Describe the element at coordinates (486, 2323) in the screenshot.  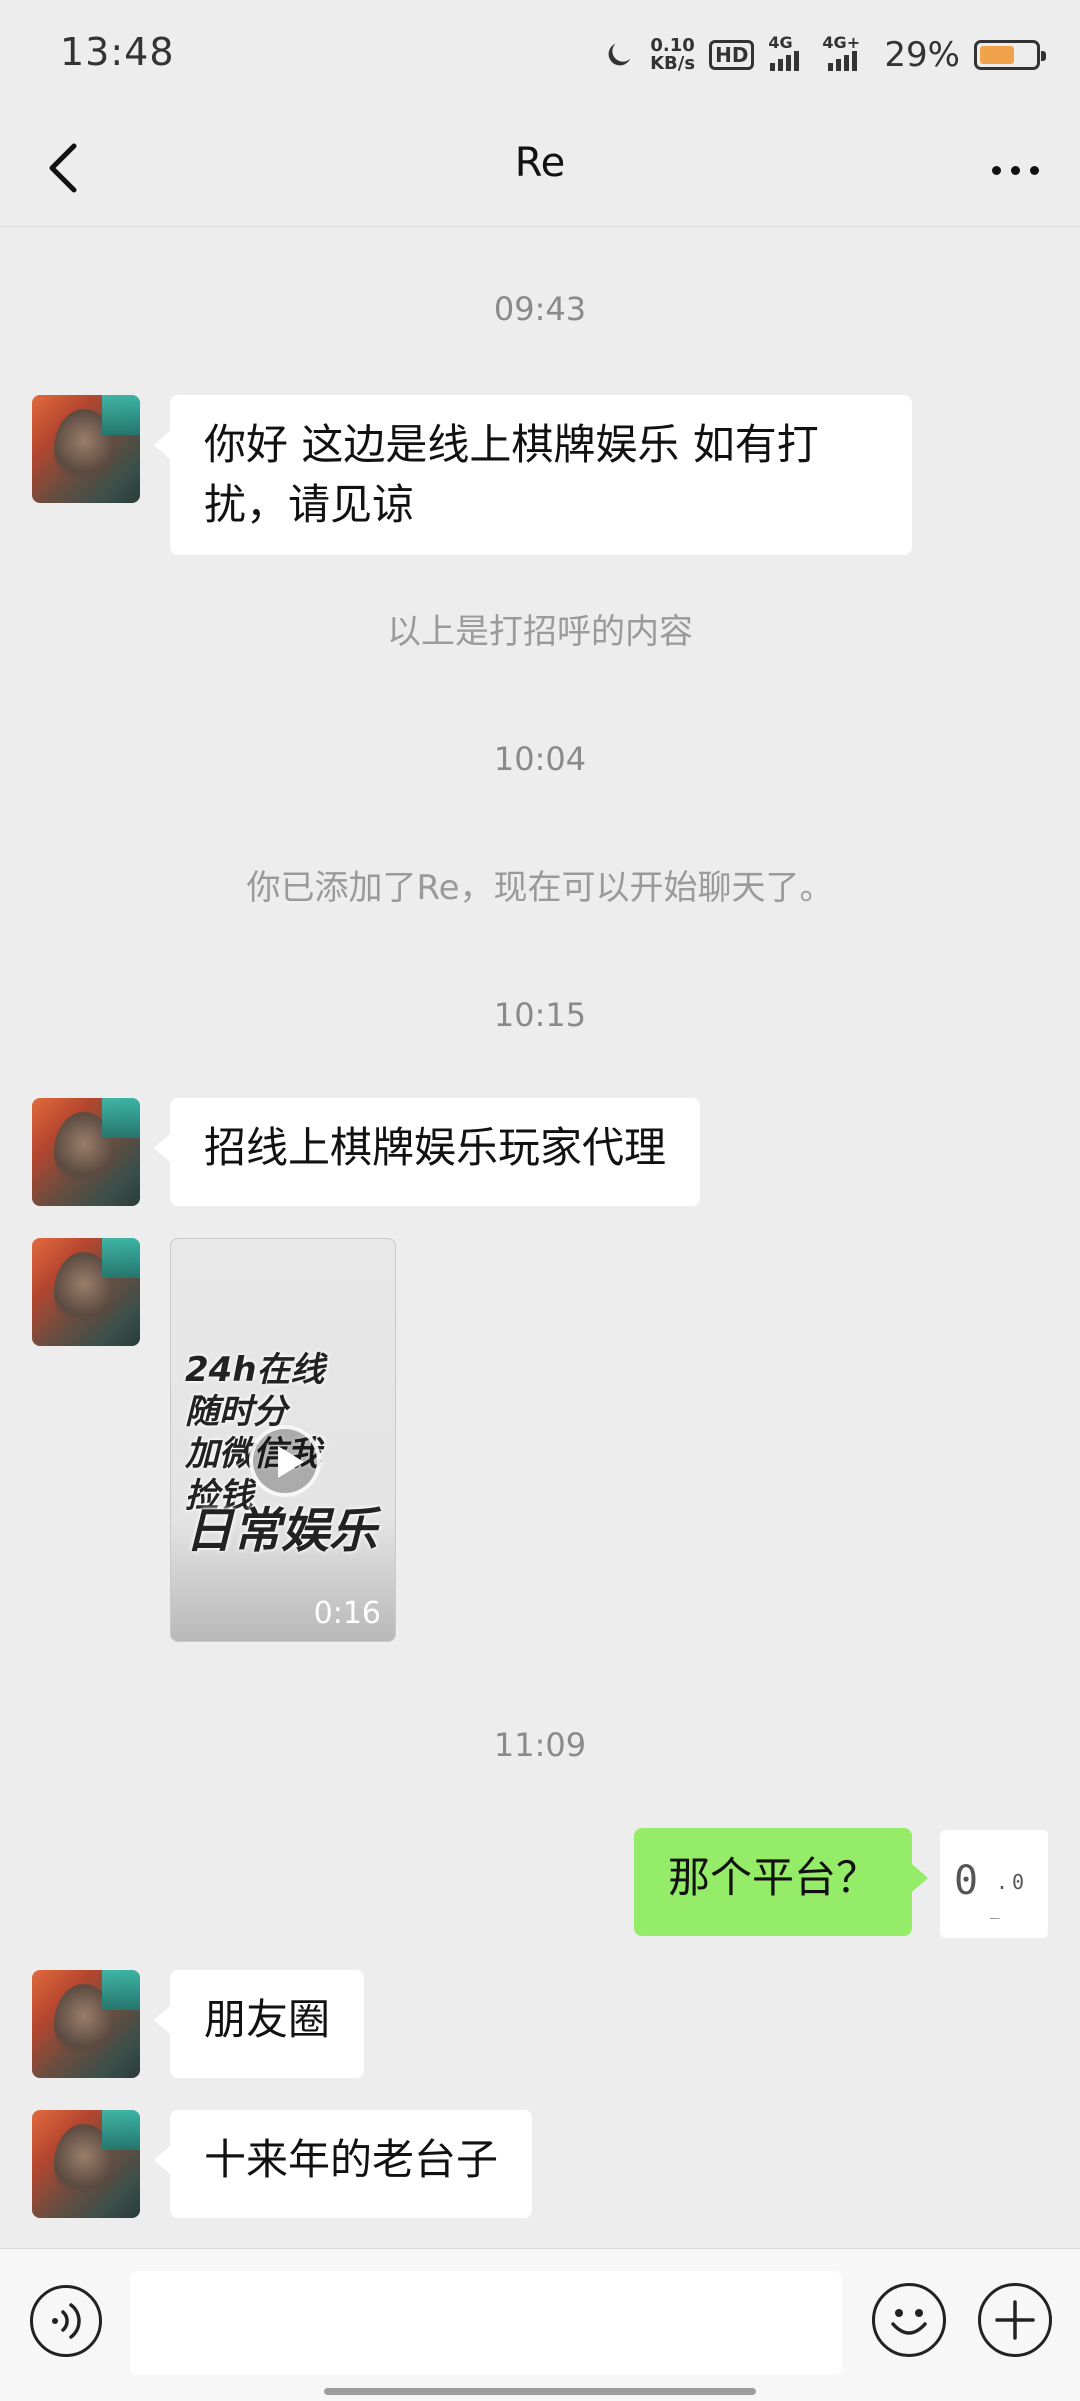
I see `message-input` at that location.